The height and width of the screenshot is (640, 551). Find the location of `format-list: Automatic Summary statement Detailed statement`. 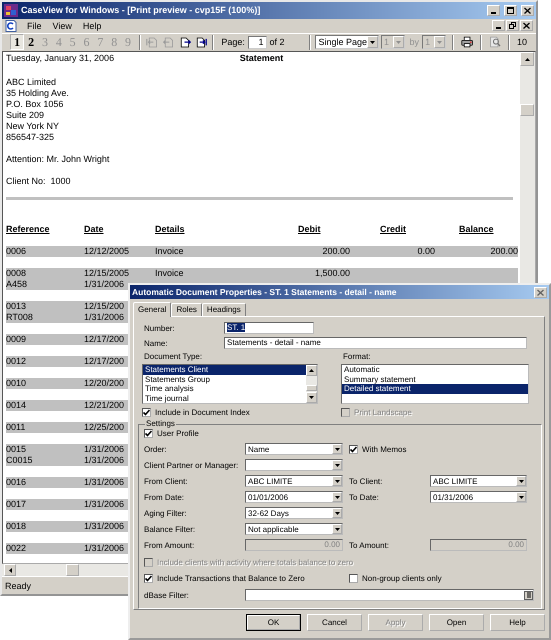

format-list: Automatic Summary statement Detailed statement is located at coordinates (435, 384).